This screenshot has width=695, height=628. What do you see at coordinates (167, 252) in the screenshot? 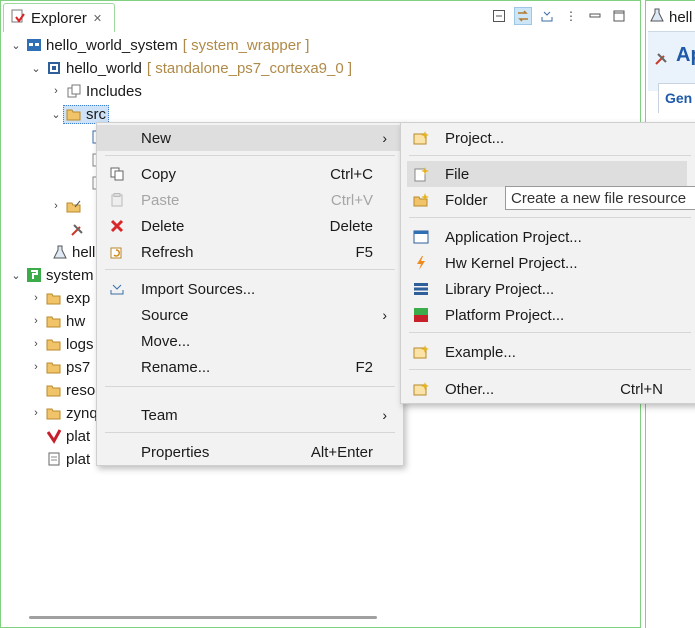
I see `menu-item-label: Refresh` at bounding box center [167, 252].